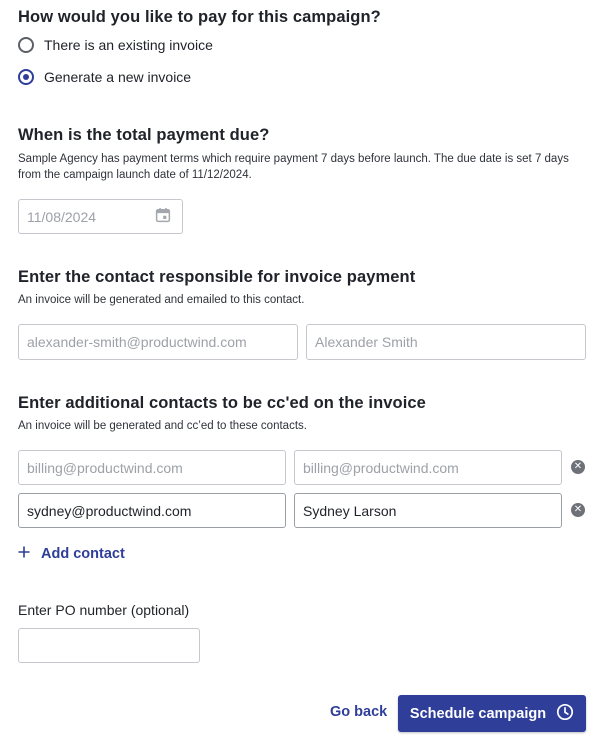  What do you see at coordinates (109, 510) in the screenshot?
I see `cc-email-value: sydney@productwind.com` at bounding box center [109, 510].